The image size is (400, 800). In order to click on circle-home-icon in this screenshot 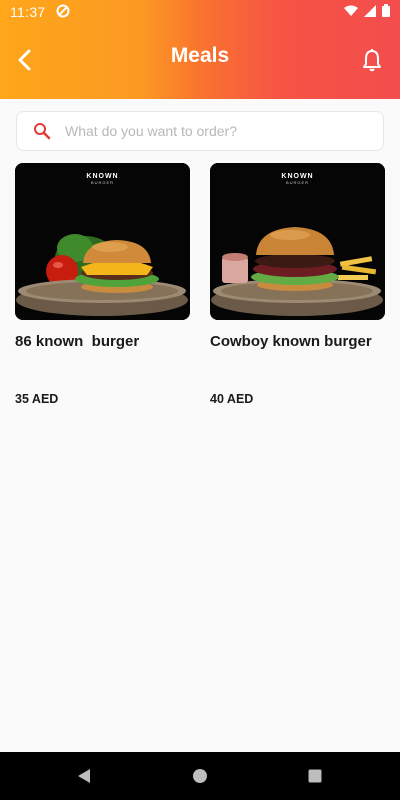, I will do `click(200, 776)`.